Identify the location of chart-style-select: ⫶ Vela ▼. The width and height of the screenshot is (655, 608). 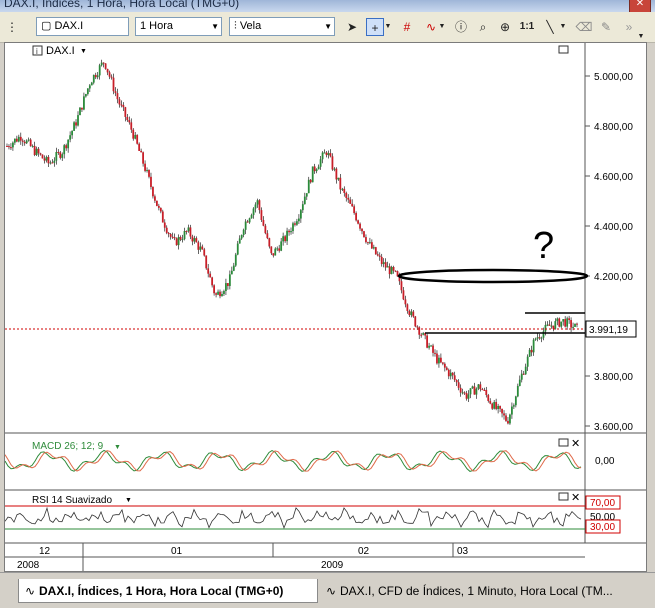
(282, 26).